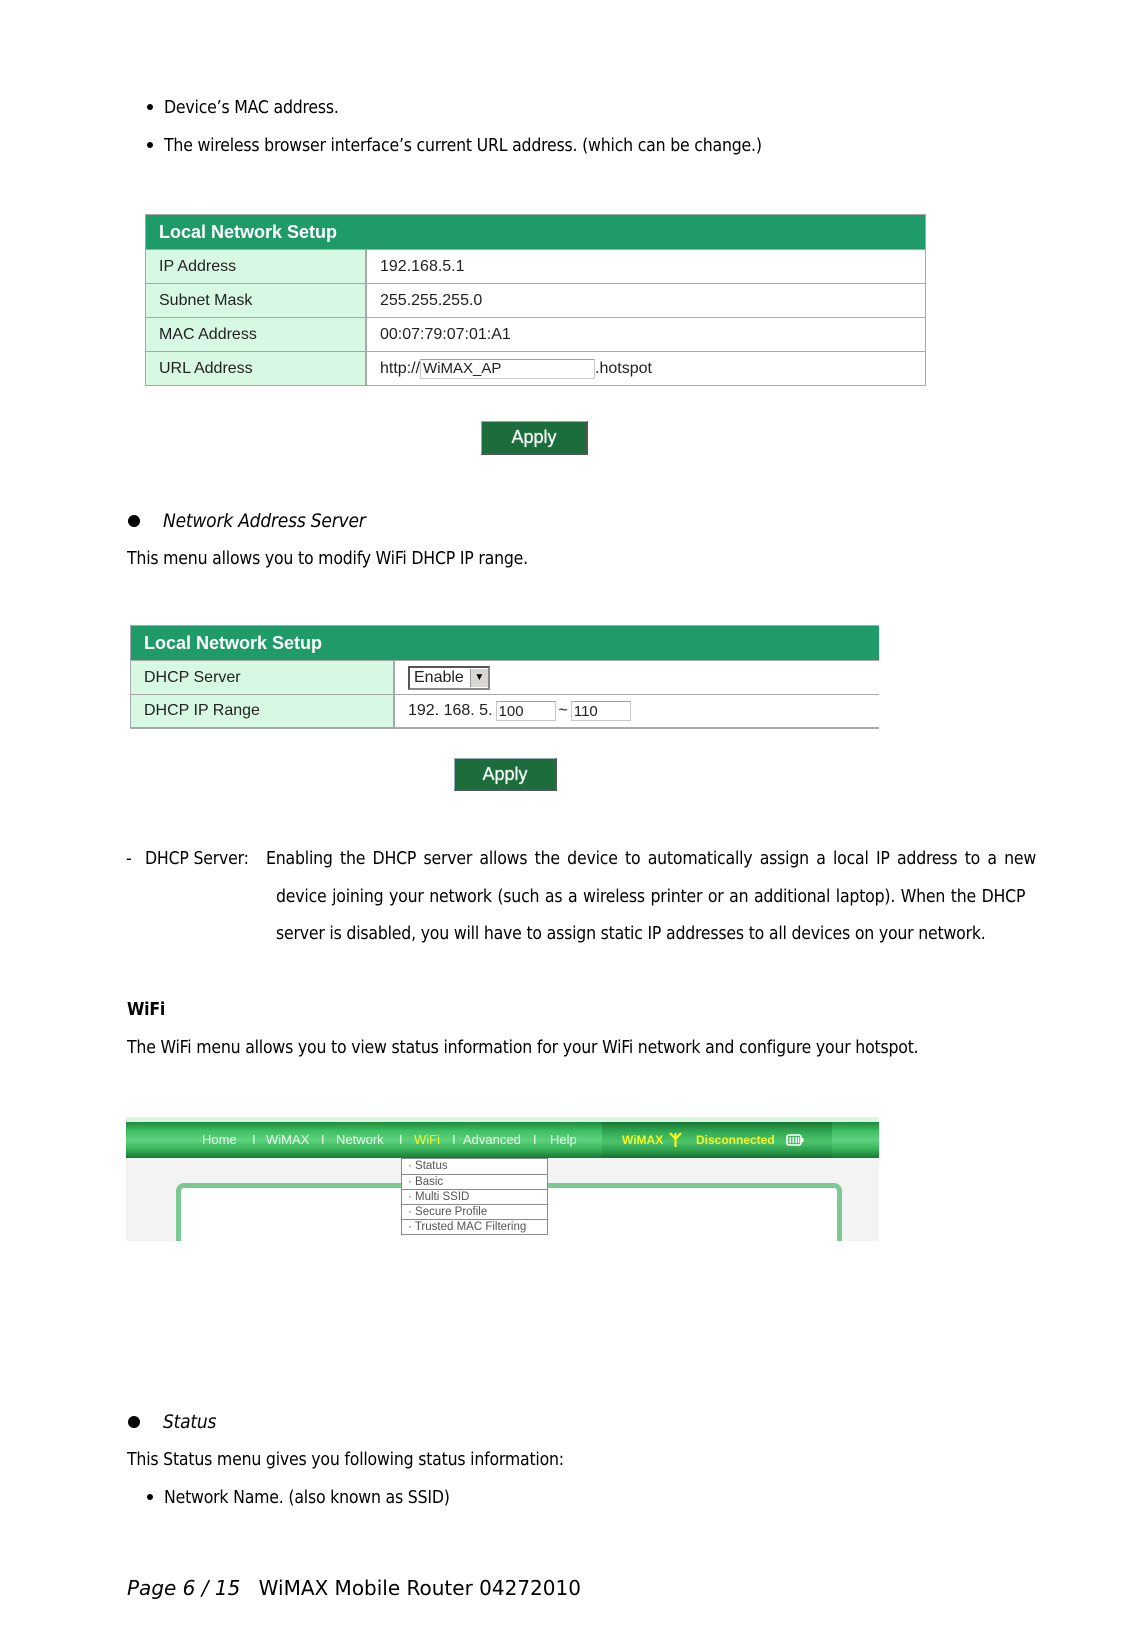  What do you see at coordinates (263, 711) in the screenshot?
I see `row-label: DHCP IP Range` at bounding box center [263, 711].